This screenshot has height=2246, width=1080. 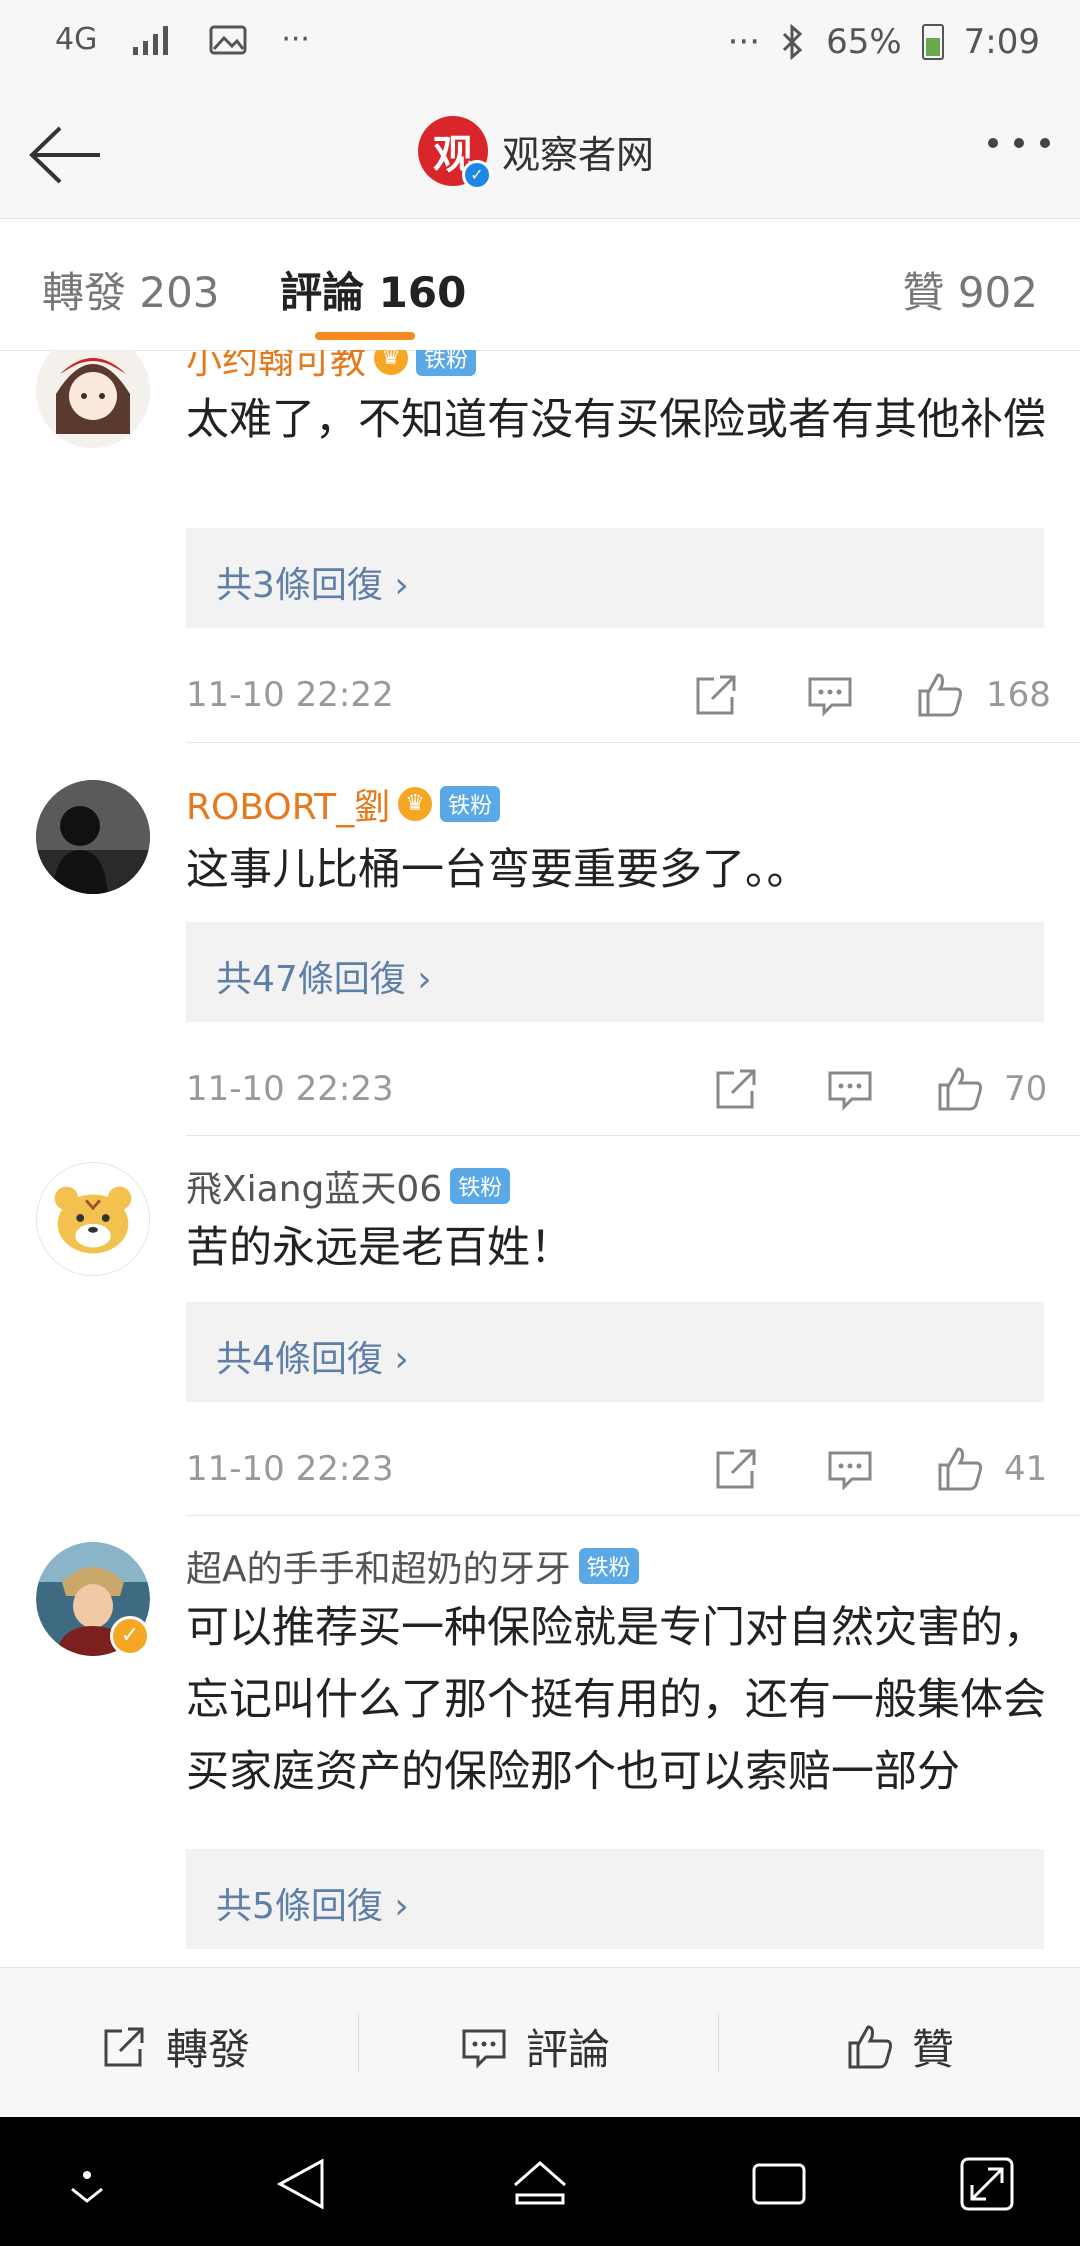 What do you see at coordinates (615, 578) in the screenshot?
I see `reply-count-button: 共3條回復 ›` at bounding box center [615, 578].